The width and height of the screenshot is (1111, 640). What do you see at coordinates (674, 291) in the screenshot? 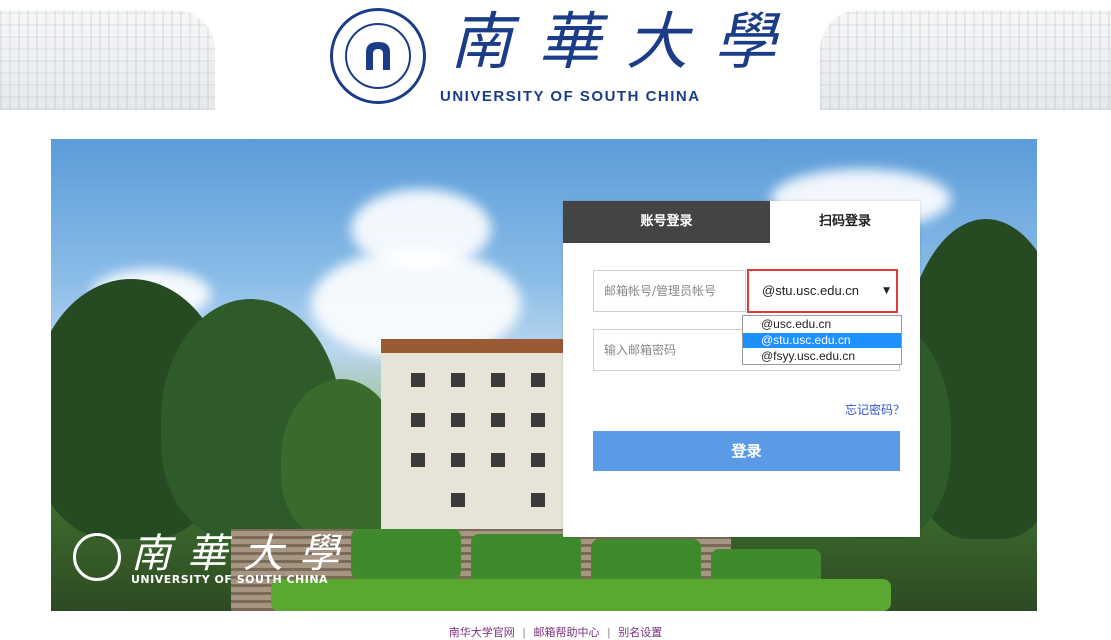
I see `username-input` at bounding box center [674, 291].